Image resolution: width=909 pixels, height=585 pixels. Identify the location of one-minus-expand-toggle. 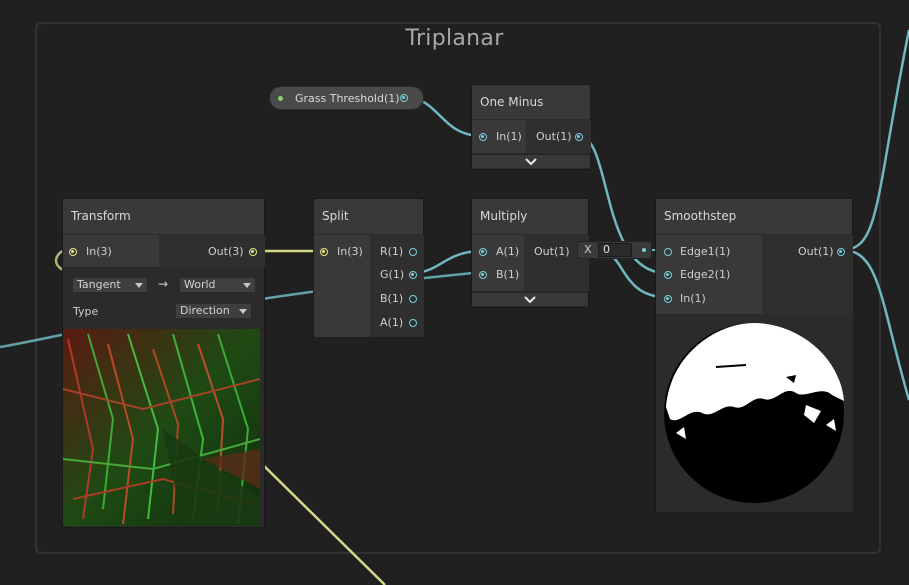
(531, 161).